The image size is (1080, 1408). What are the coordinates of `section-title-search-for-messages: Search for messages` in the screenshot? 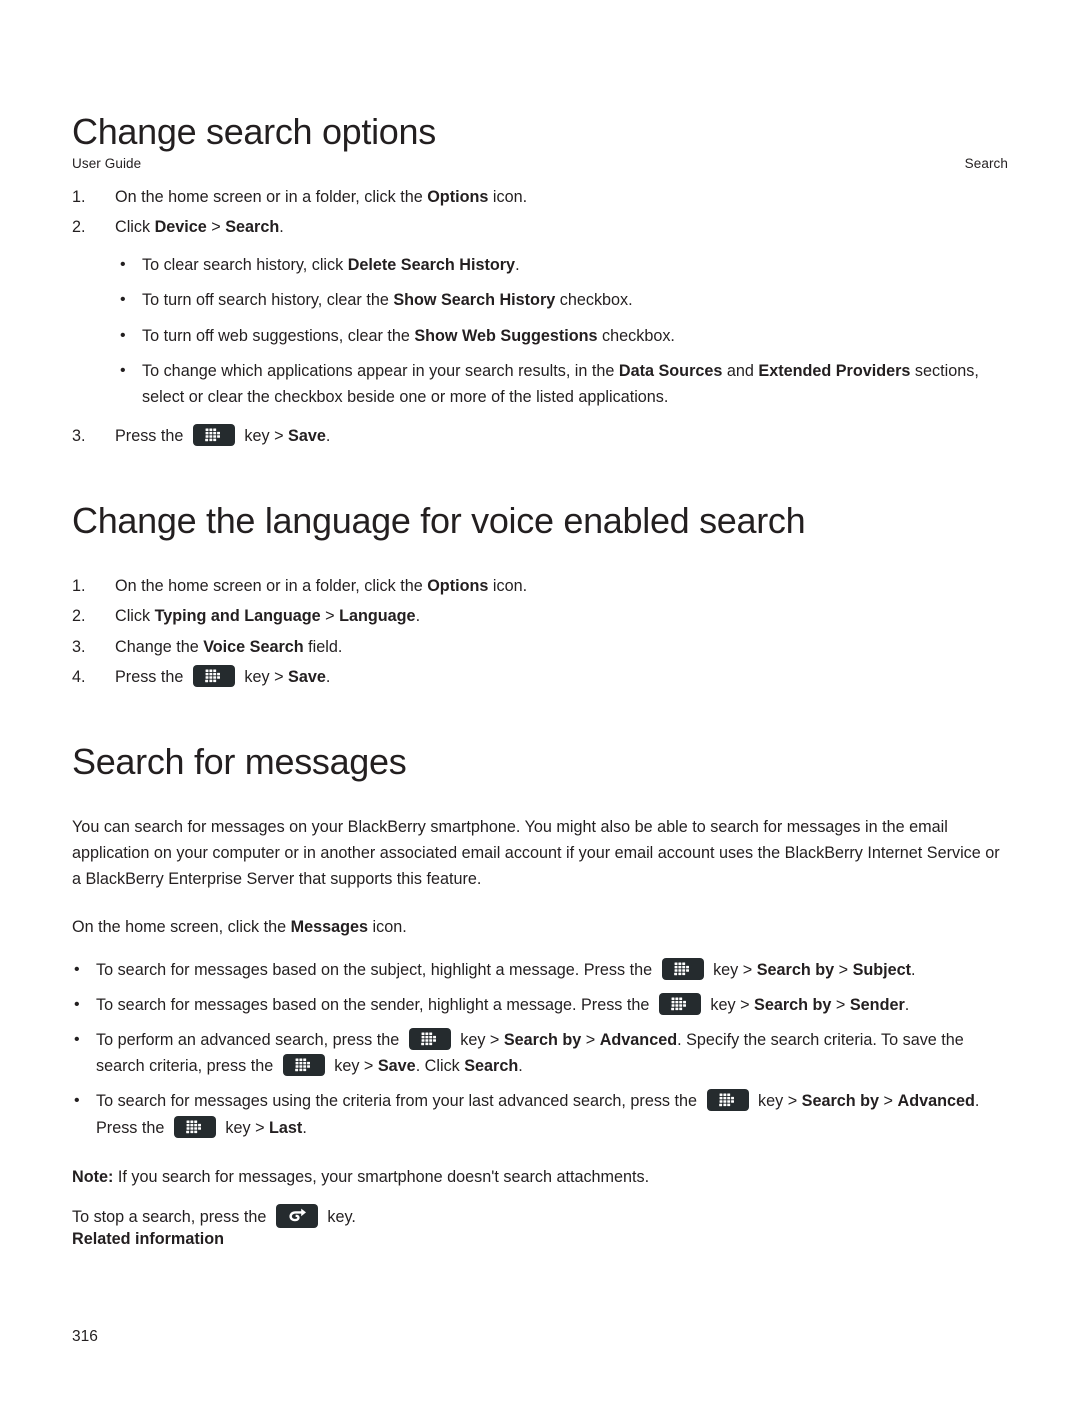 It's located at (239, 761).